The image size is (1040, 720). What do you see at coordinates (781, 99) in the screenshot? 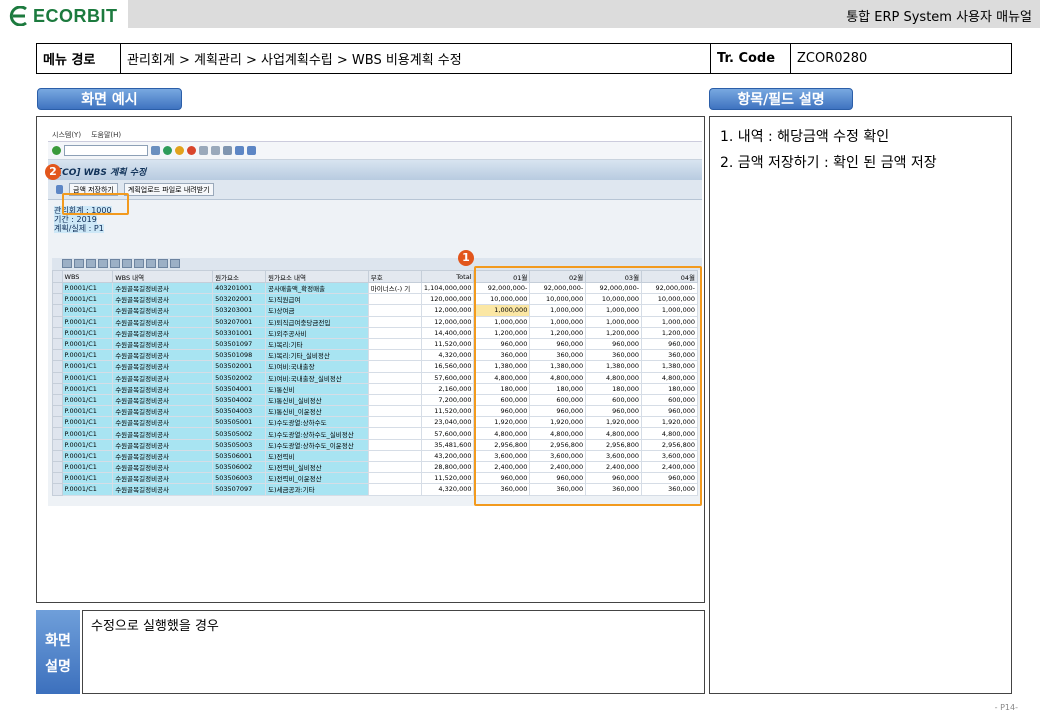
I see `field-desc-heading: 항목/필드 설명` at bounding box center [781, 99].